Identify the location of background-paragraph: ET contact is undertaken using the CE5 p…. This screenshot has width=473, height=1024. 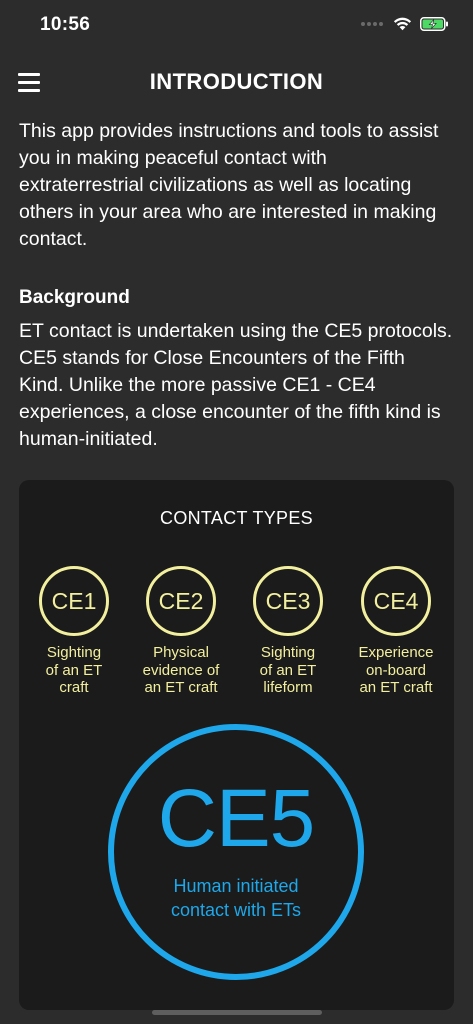
(236, 385).